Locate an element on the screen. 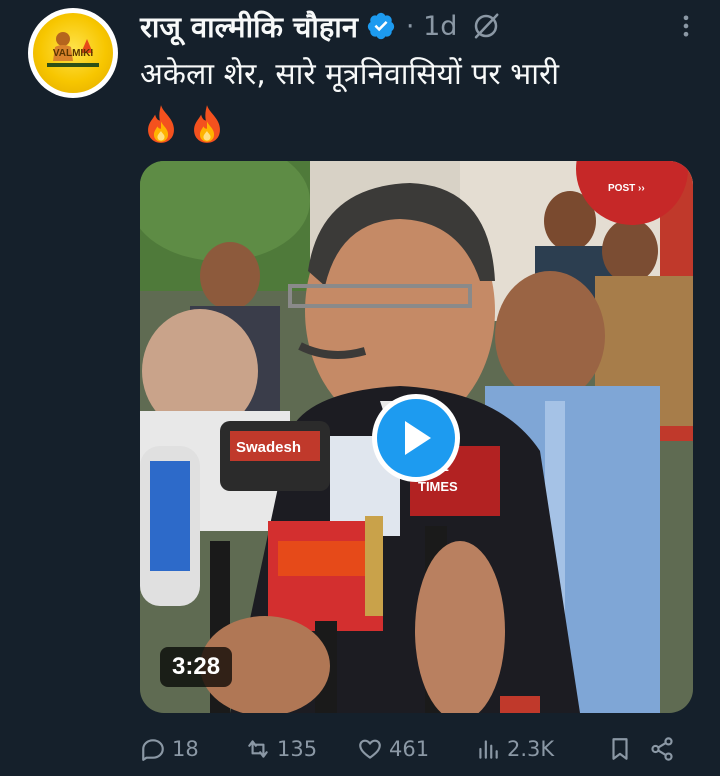 Image resolution: width=720 pixels, height=776 pixels. repost-icon is located at coordinates (258, 749).